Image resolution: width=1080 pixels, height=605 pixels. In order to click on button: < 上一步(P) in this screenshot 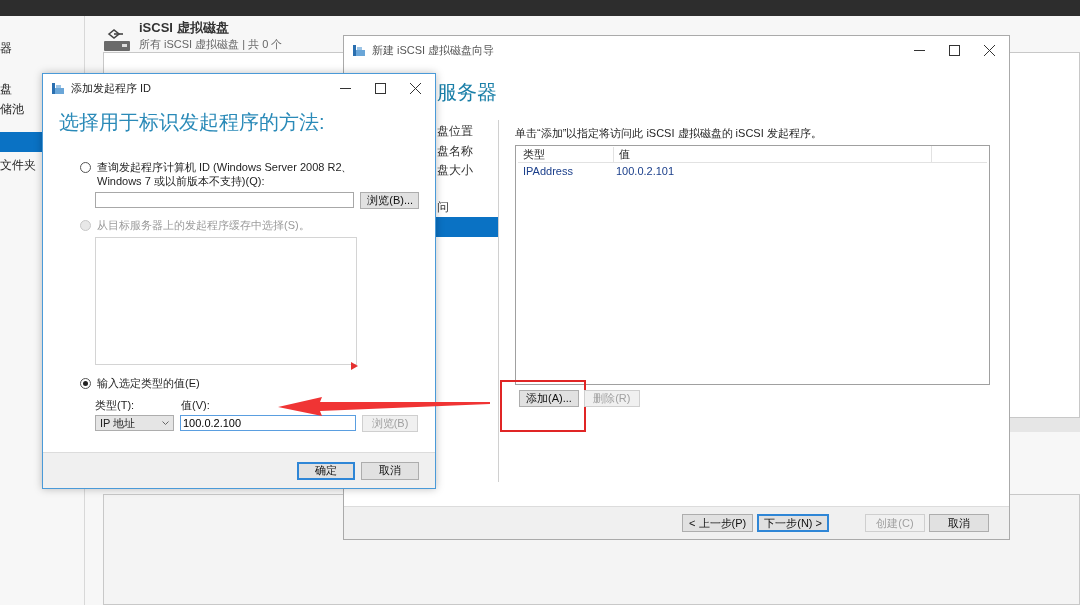, I will do `click(718, 523)`.